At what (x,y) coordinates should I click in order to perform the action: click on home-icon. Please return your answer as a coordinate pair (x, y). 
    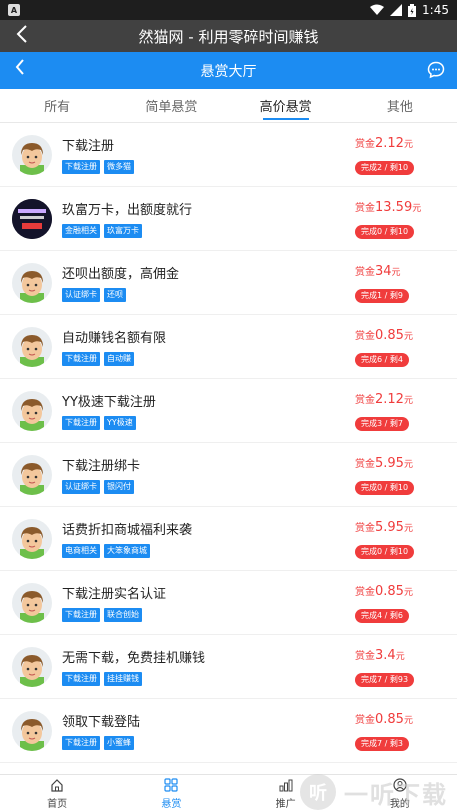
    Looking at the image, I should click on (57, 786).